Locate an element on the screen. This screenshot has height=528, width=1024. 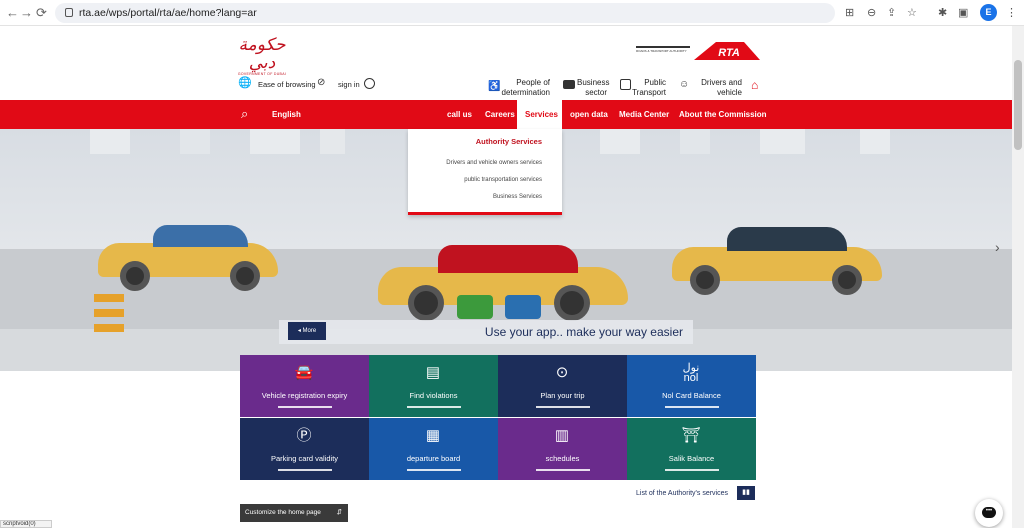
dropdown-item-business: Business Services is located at coordinates (517, 197).